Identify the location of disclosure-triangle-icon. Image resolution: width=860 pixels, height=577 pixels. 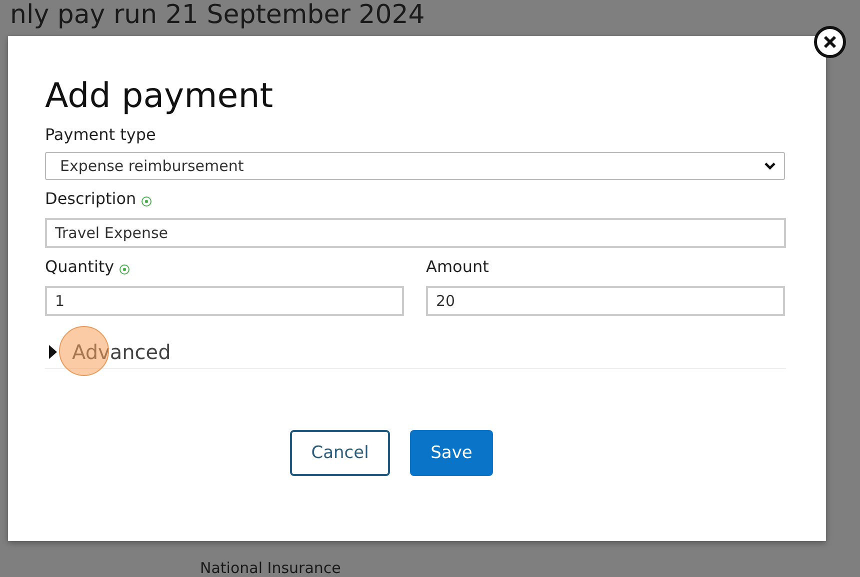
(53, 352).